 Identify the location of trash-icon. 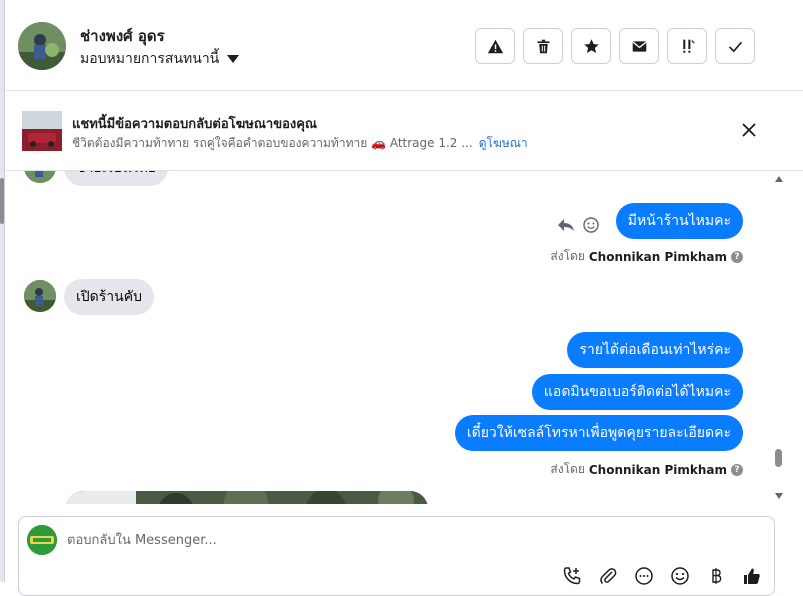
(543, 46).